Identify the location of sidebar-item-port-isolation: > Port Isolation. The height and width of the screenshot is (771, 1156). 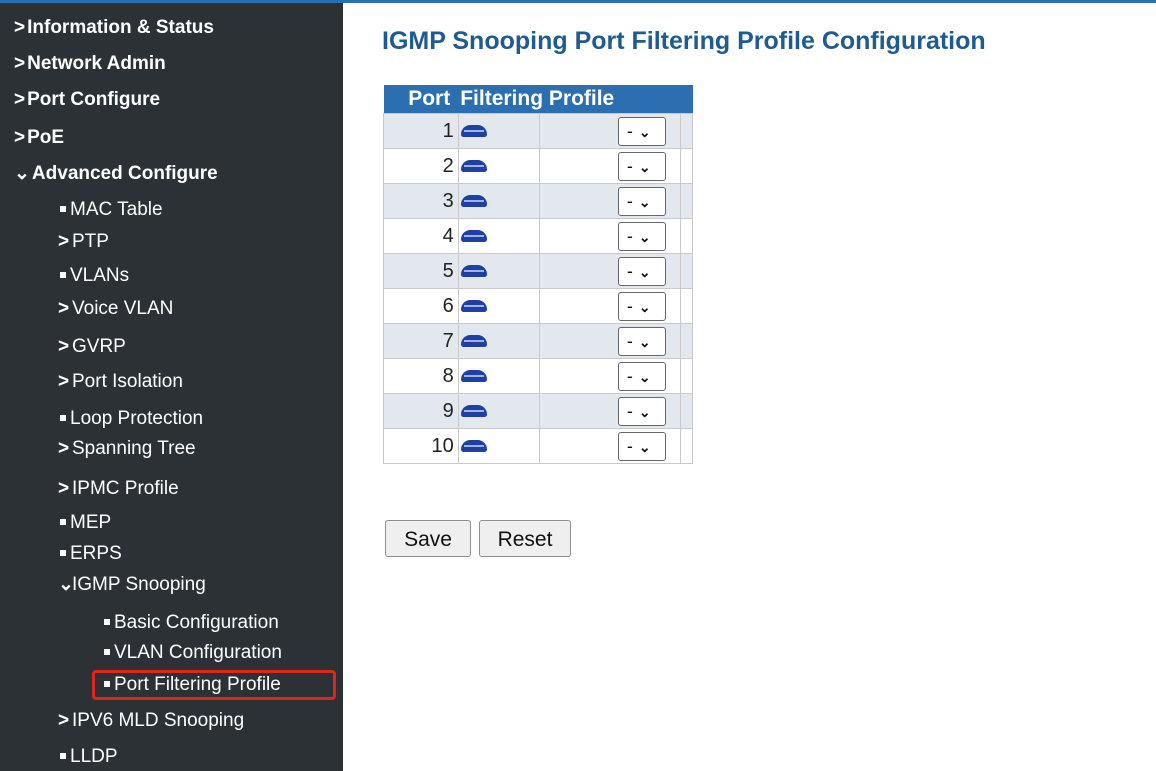
(120, 383).